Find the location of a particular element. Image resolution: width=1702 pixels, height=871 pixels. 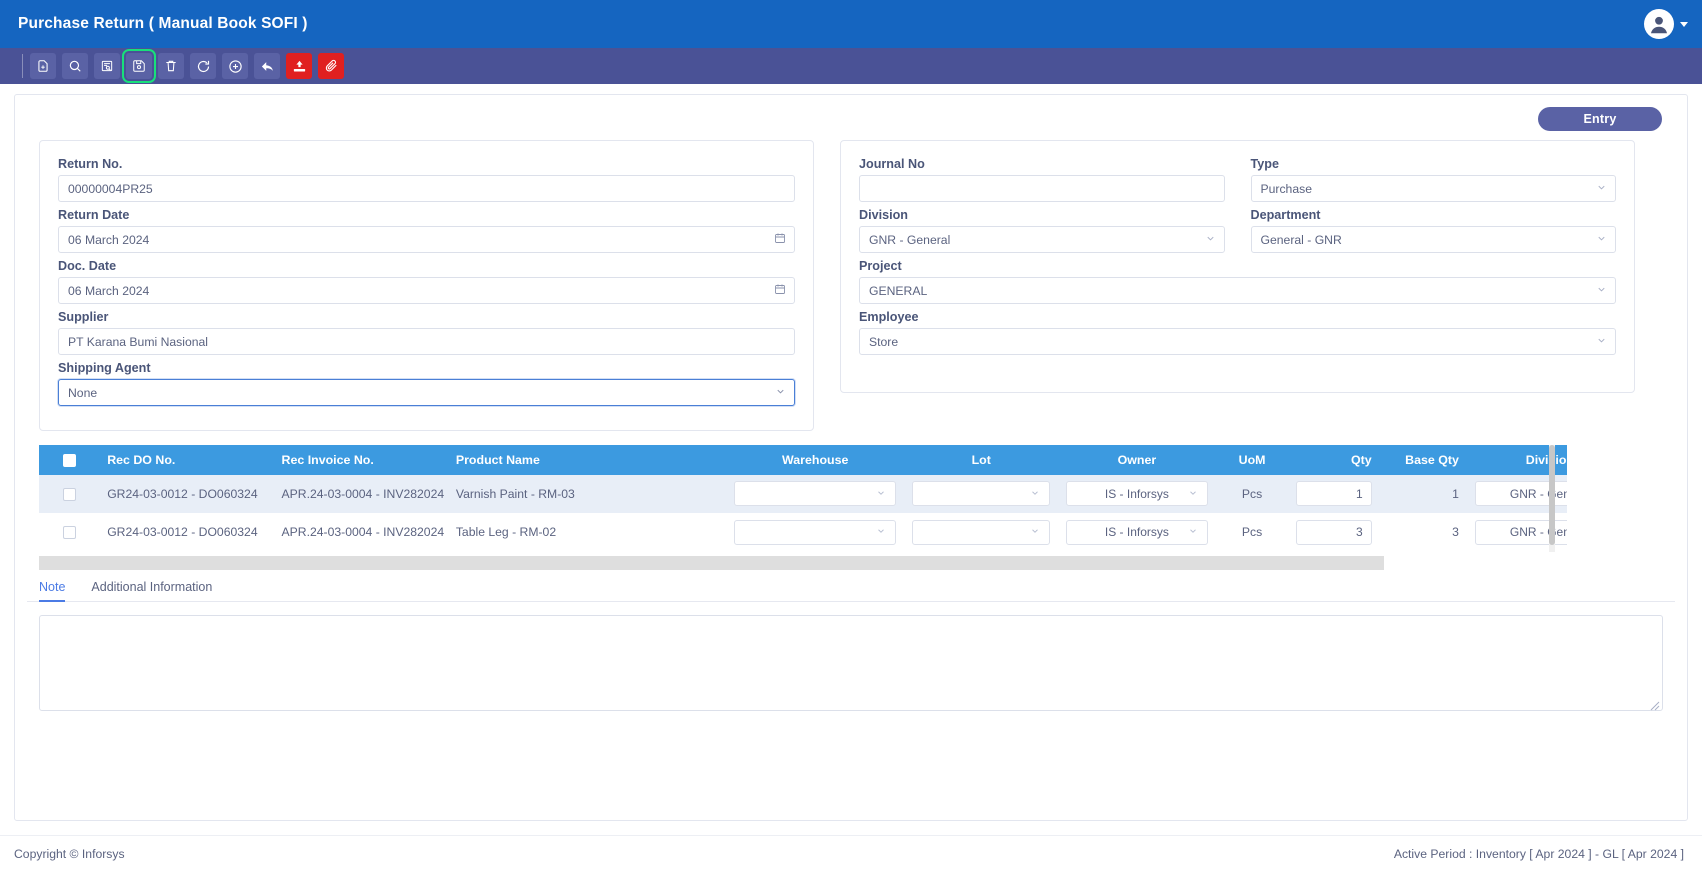

column-header-warehouse: Warehouse is located at coordinates (815, 460).